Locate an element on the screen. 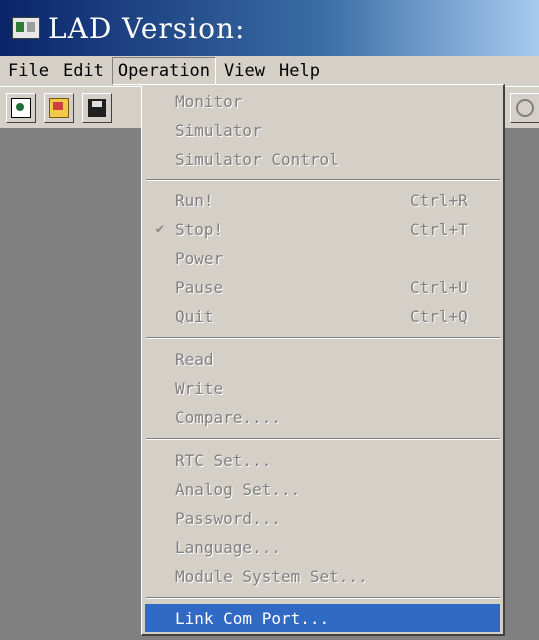 The image size is (539, 640). menu-item-label: Quit is located at coordinates (194, 316).